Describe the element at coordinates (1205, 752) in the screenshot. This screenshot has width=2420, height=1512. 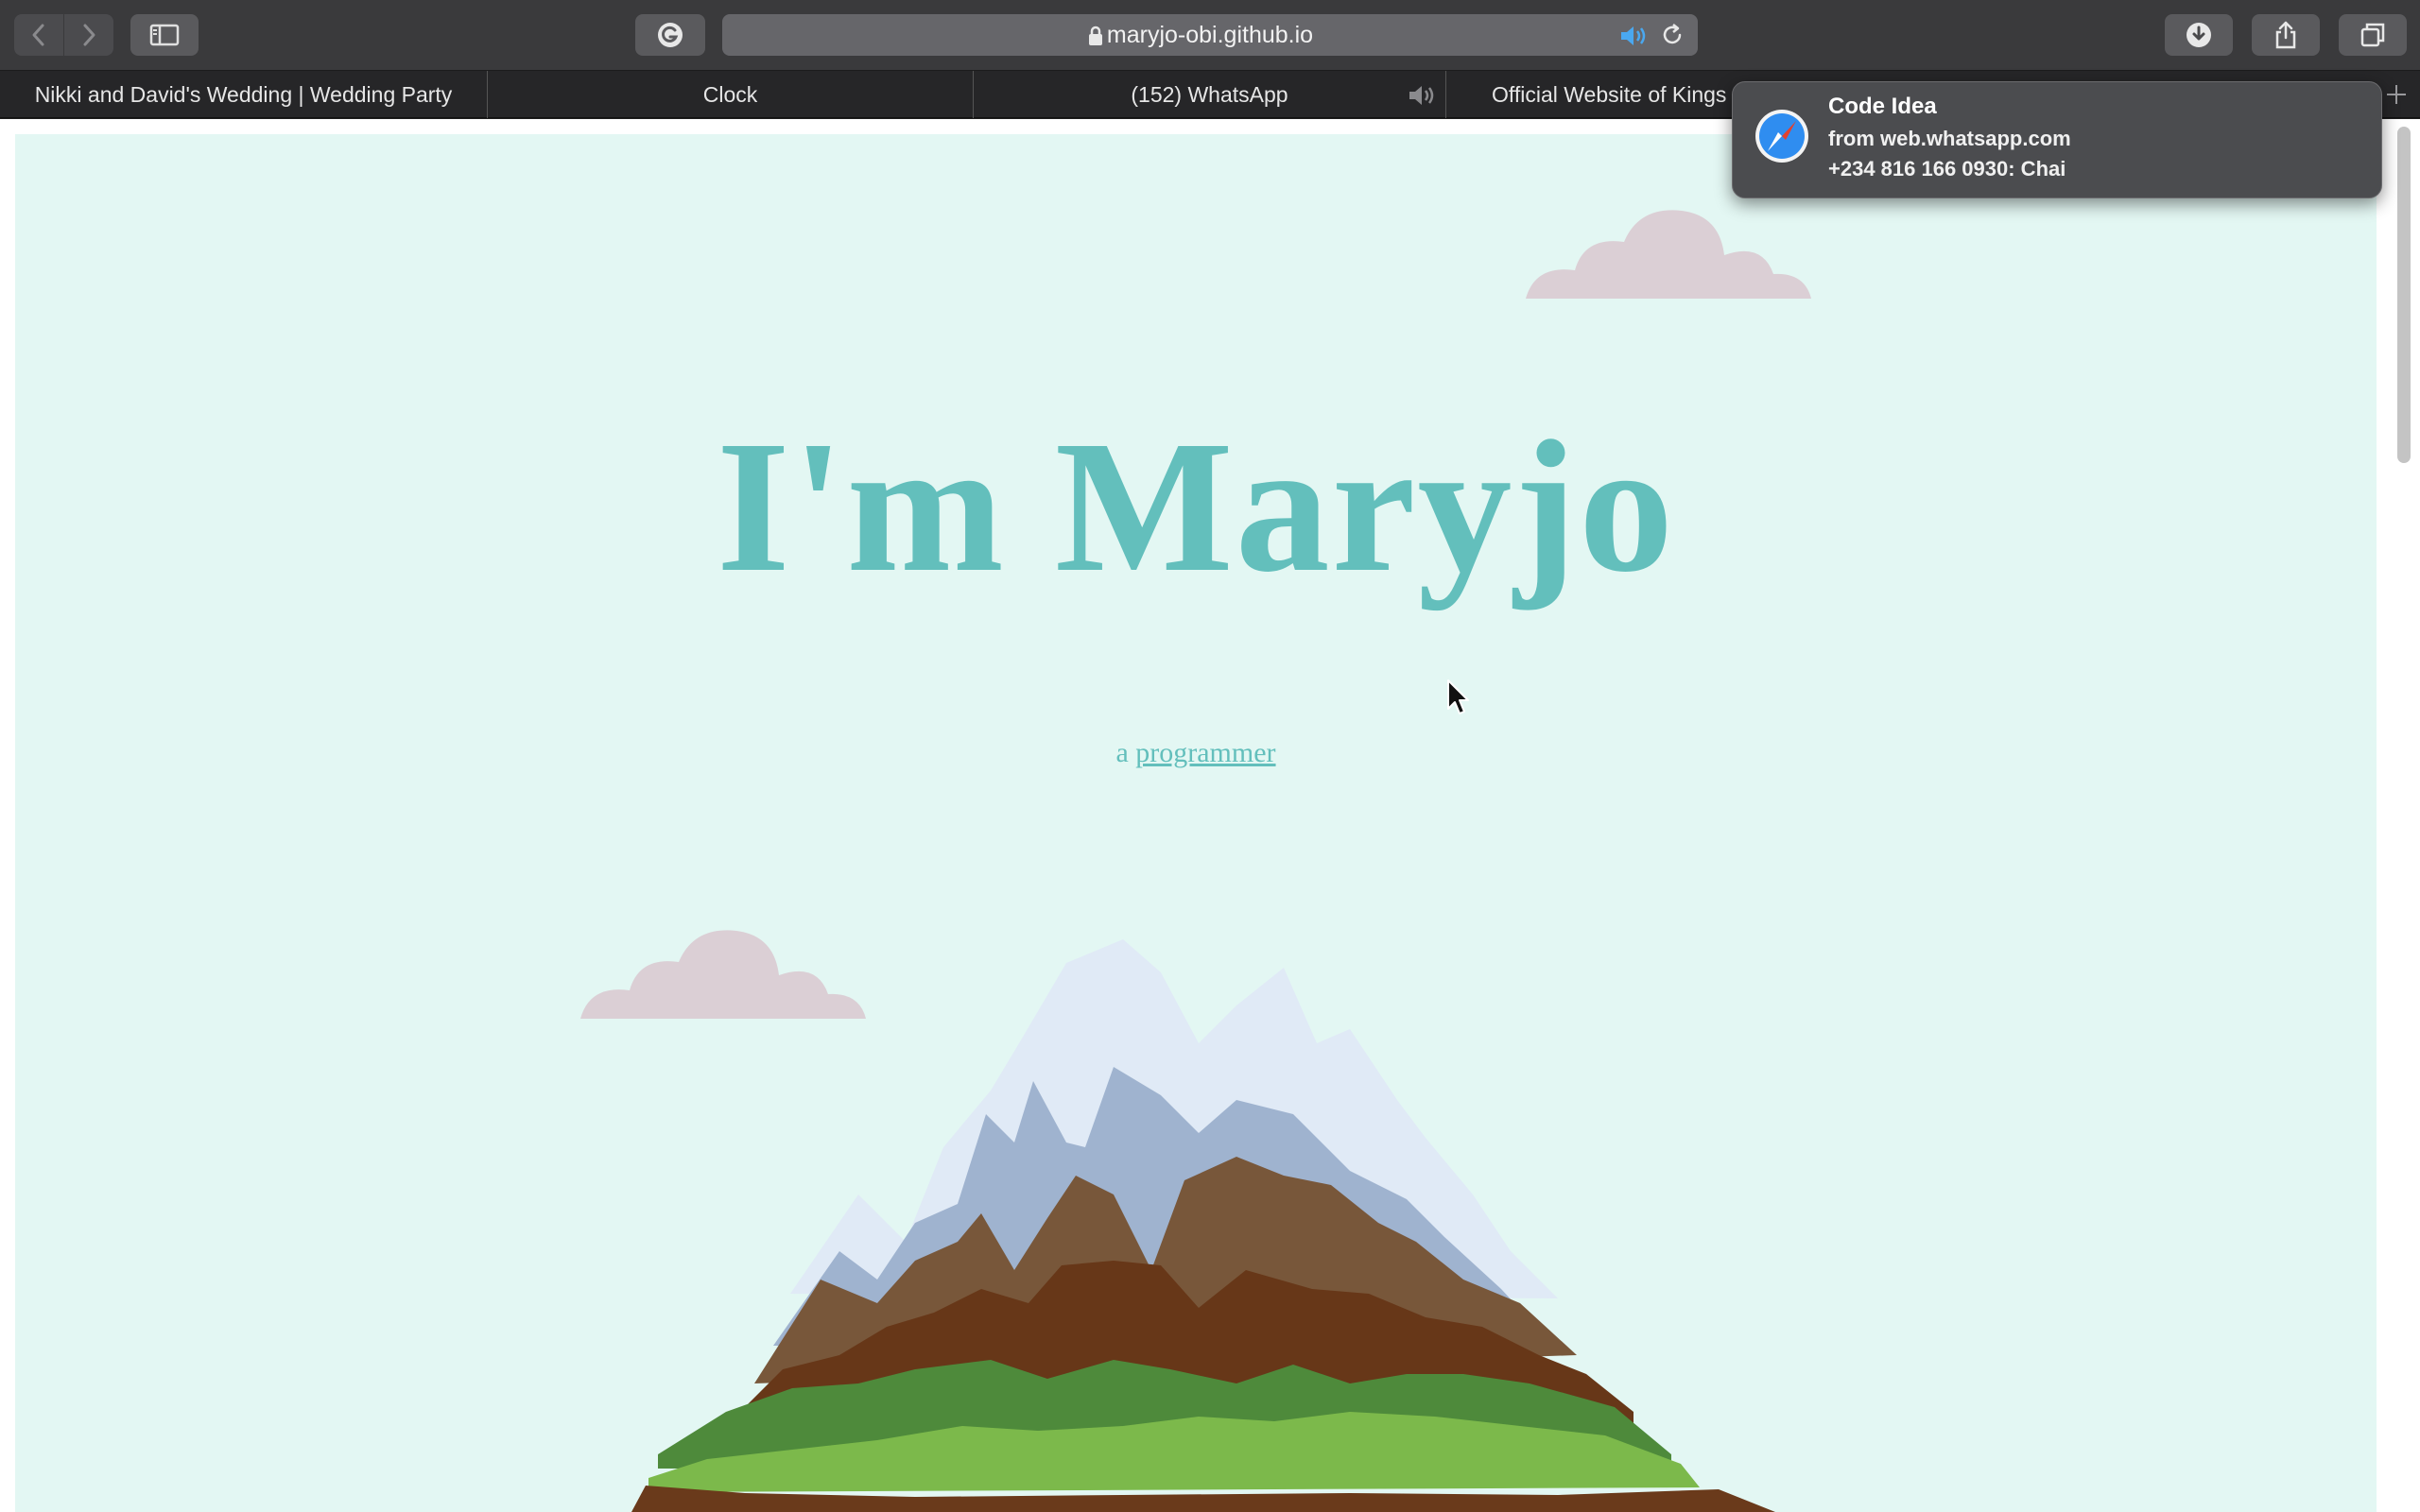
I see `programmer-link: programmer` at that location.